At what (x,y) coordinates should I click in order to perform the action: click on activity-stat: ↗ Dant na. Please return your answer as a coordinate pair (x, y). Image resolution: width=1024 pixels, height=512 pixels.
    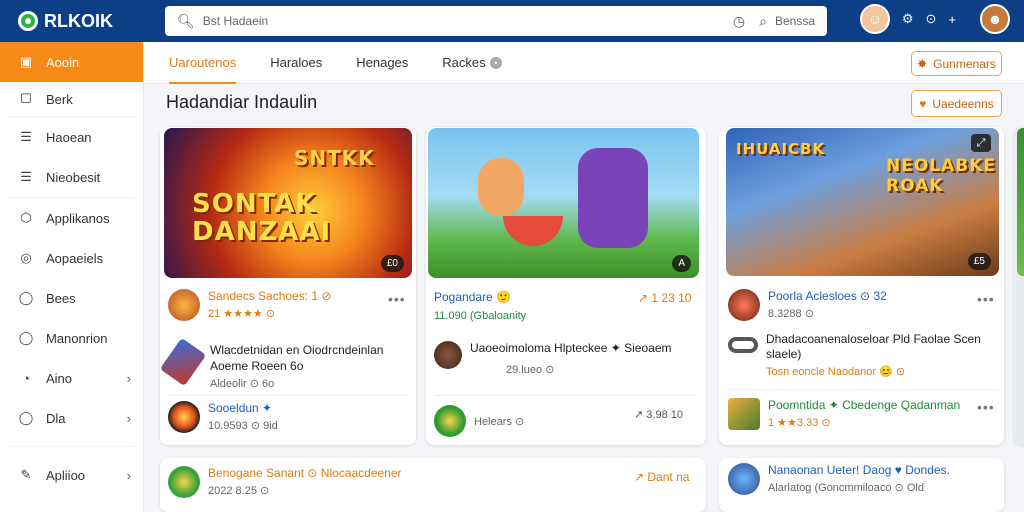
    Looking at the image, I should click on (662, 477).